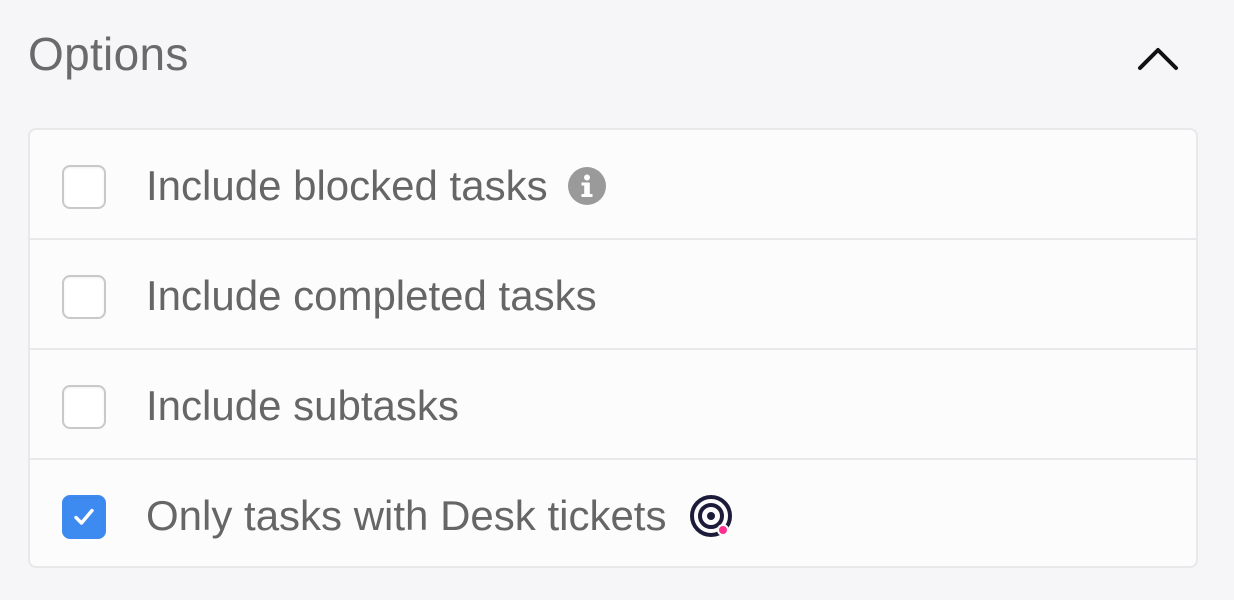 This screenshot has height=600, width=1234. I want to click on option-label: Include blocked tasks, so click(347, 185).